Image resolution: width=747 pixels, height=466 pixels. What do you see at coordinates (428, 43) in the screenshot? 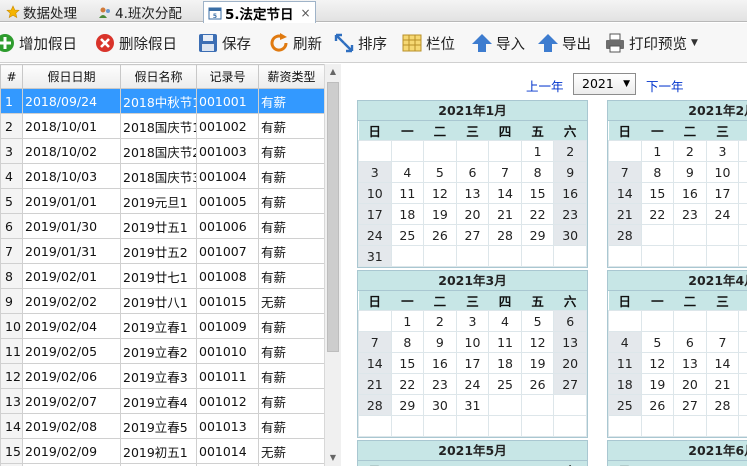
I see `columns-button: 栏位` at bounding box center [428, 43].